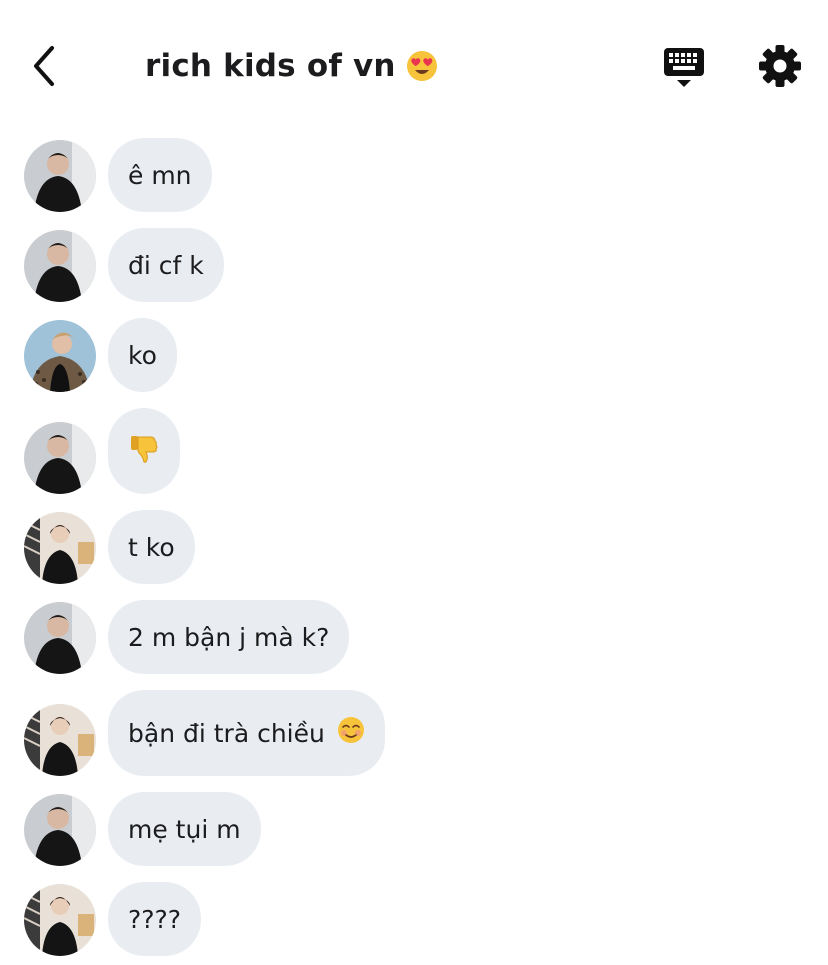 The height and width of the screenshot is (965, 828). I want to click on message-bubble: mẹ tụi m, so click(184, 829).